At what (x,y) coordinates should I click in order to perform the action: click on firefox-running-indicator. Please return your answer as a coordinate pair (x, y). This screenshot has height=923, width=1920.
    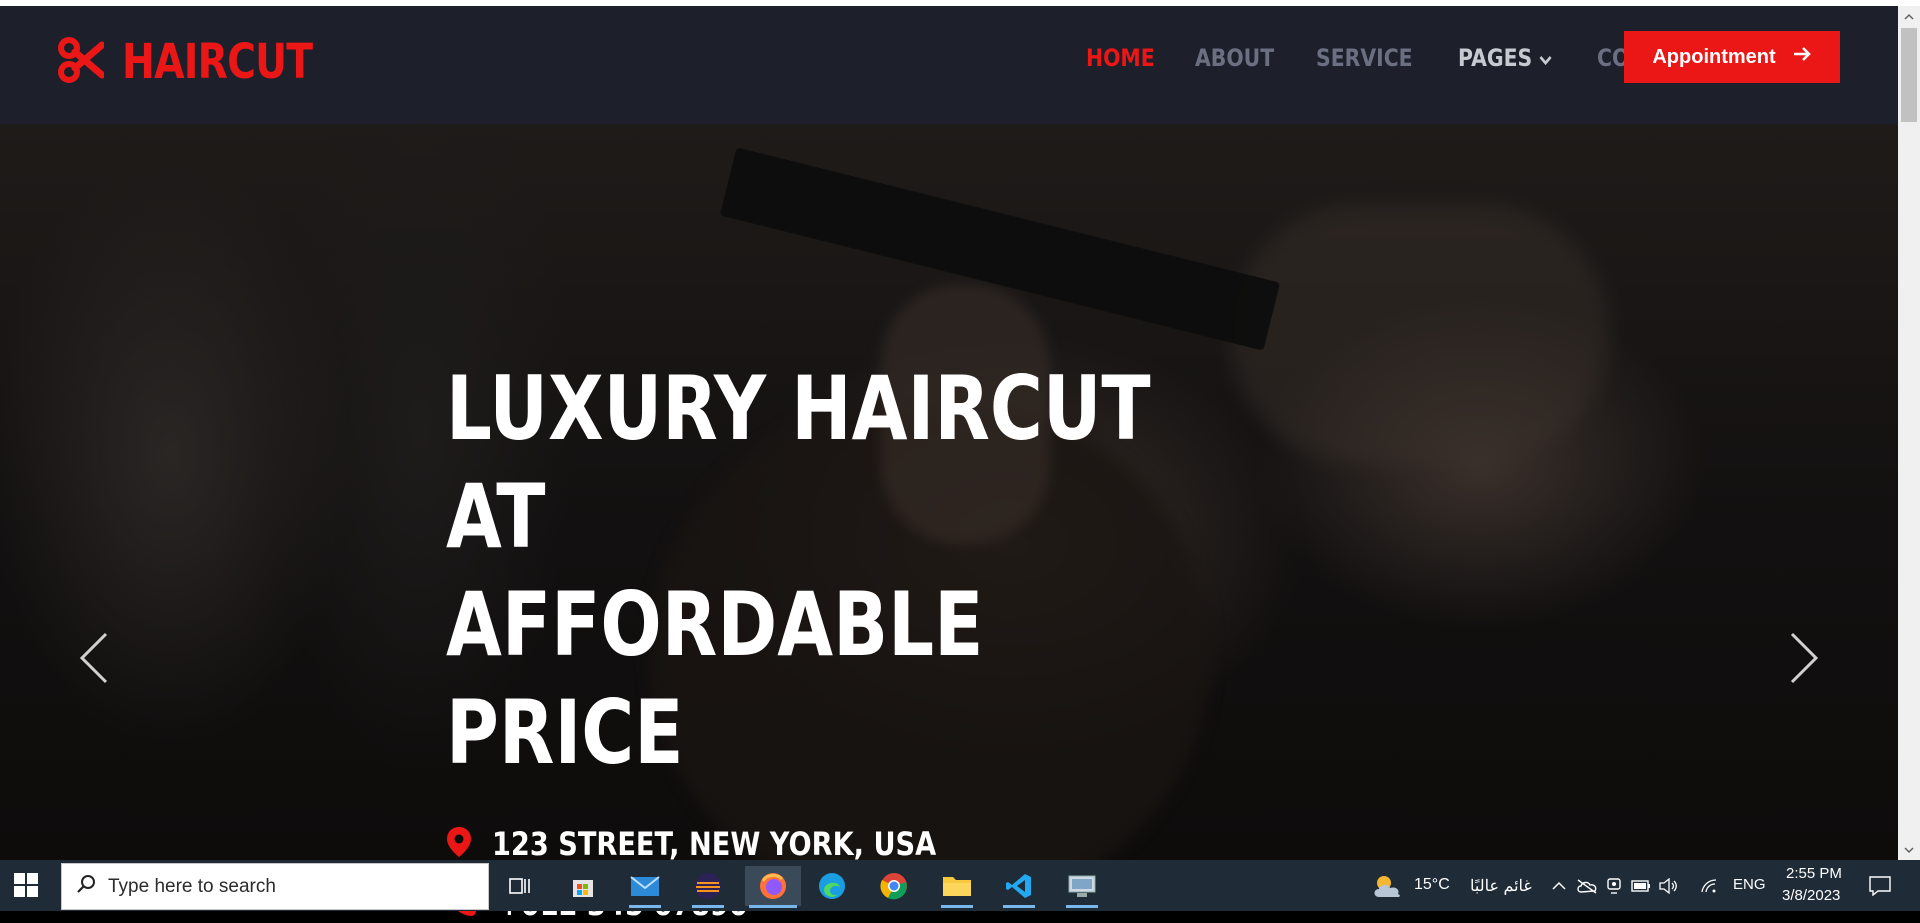
    Looking at the image, I should click on (773, 906).